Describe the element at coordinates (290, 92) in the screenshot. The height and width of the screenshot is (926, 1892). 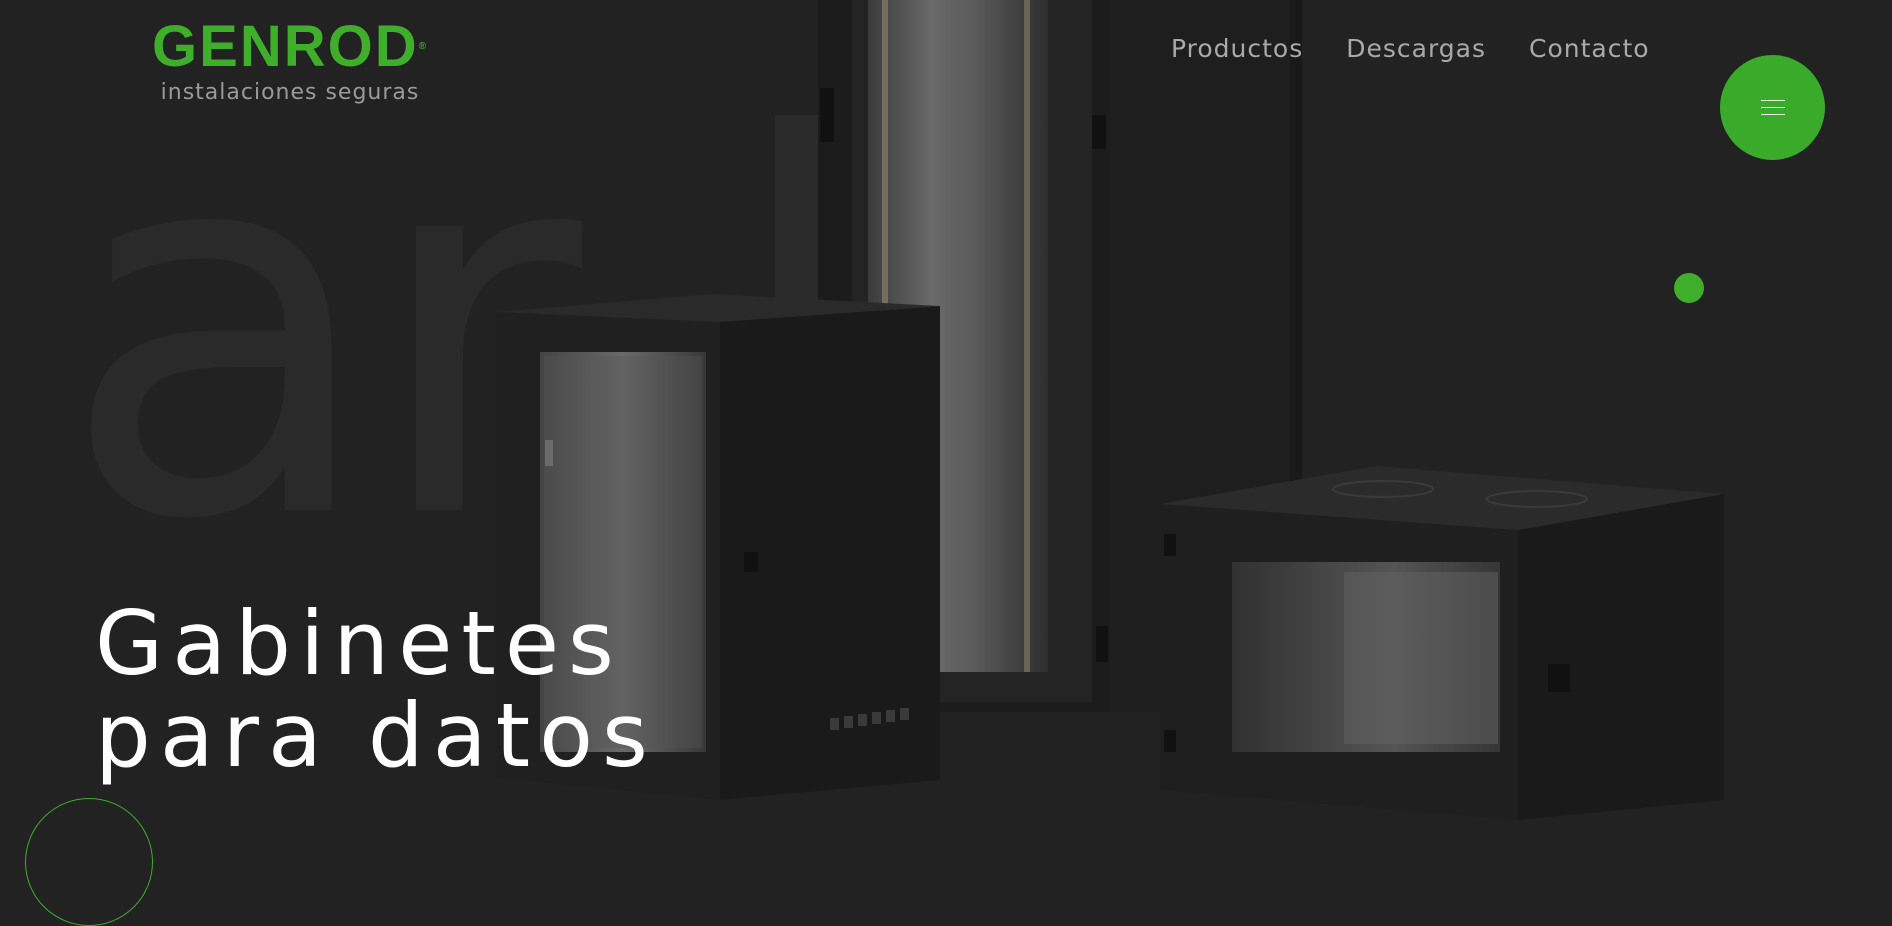
I see `logo-tagline: instalaciones seguras` at that location.